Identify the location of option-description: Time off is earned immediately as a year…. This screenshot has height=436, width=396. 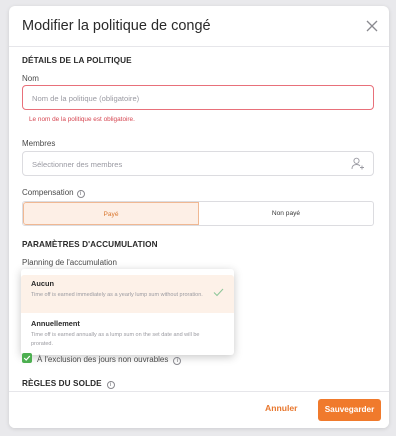
(117, 295).